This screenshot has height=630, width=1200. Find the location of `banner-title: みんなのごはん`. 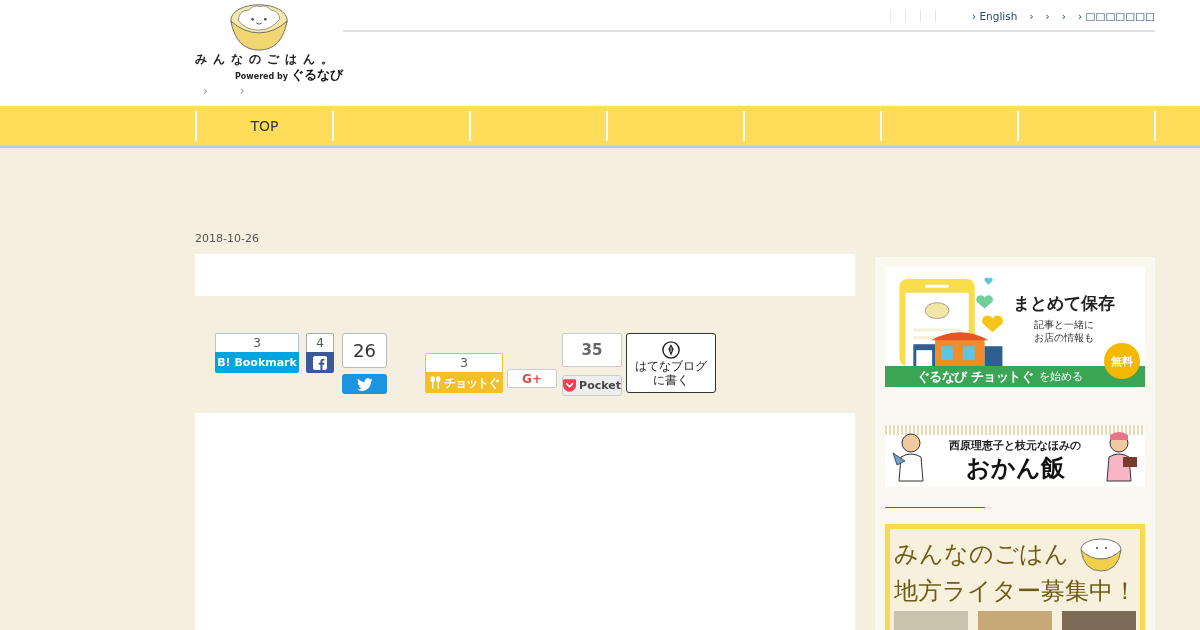

banner-title: みんなのごはん is located at coordinates (981, 554).